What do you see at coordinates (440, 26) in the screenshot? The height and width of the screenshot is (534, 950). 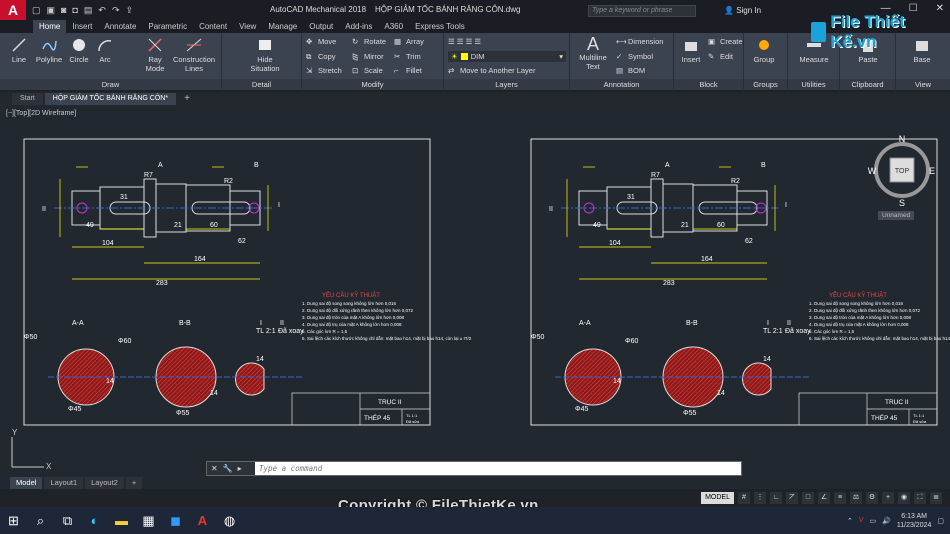 I see `tab-express-tools: Express Tools` at bounding box center [440, 26].